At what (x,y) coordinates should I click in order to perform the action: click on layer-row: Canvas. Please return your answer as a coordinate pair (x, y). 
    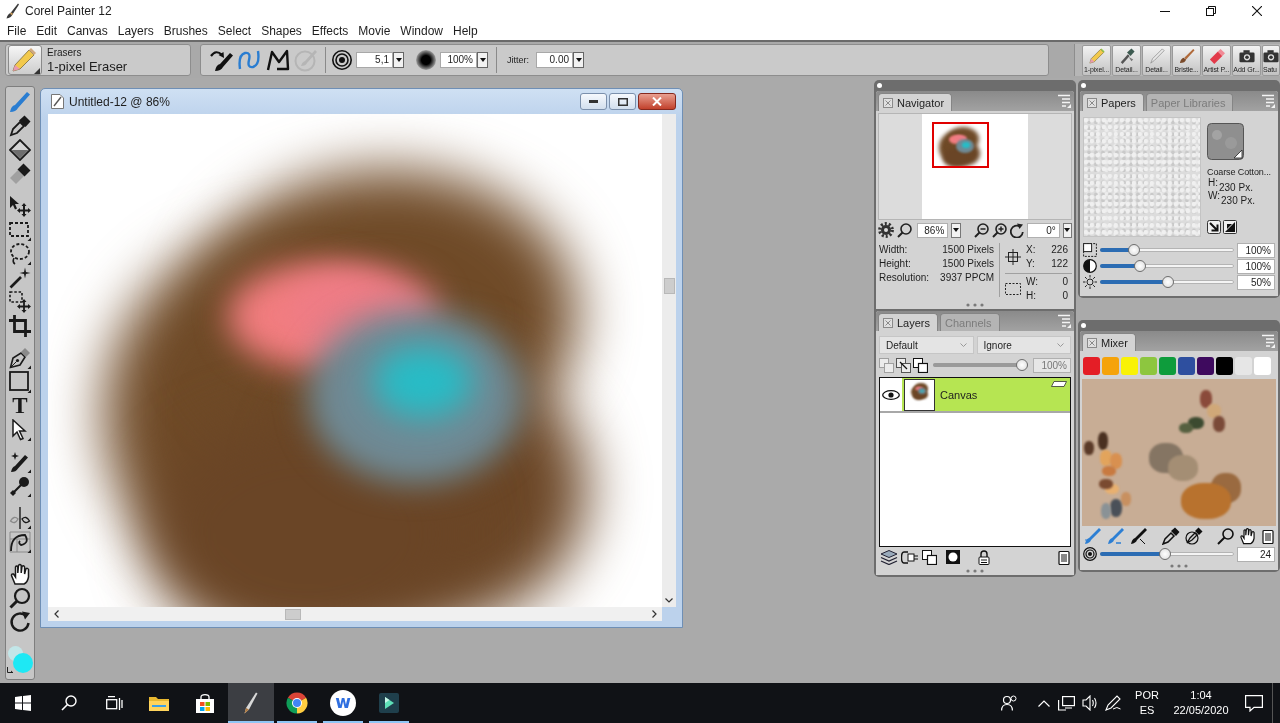
    Looking at the image, I should click on (986, 394).